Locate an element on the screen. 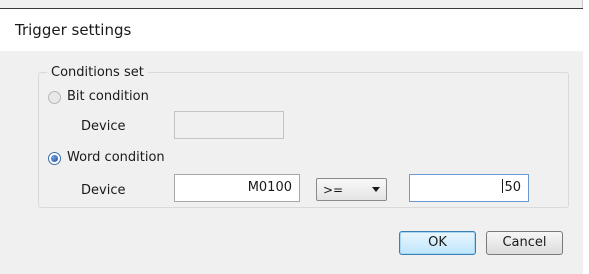  compare-value-field: 50 is located at coordinates (469, 188).